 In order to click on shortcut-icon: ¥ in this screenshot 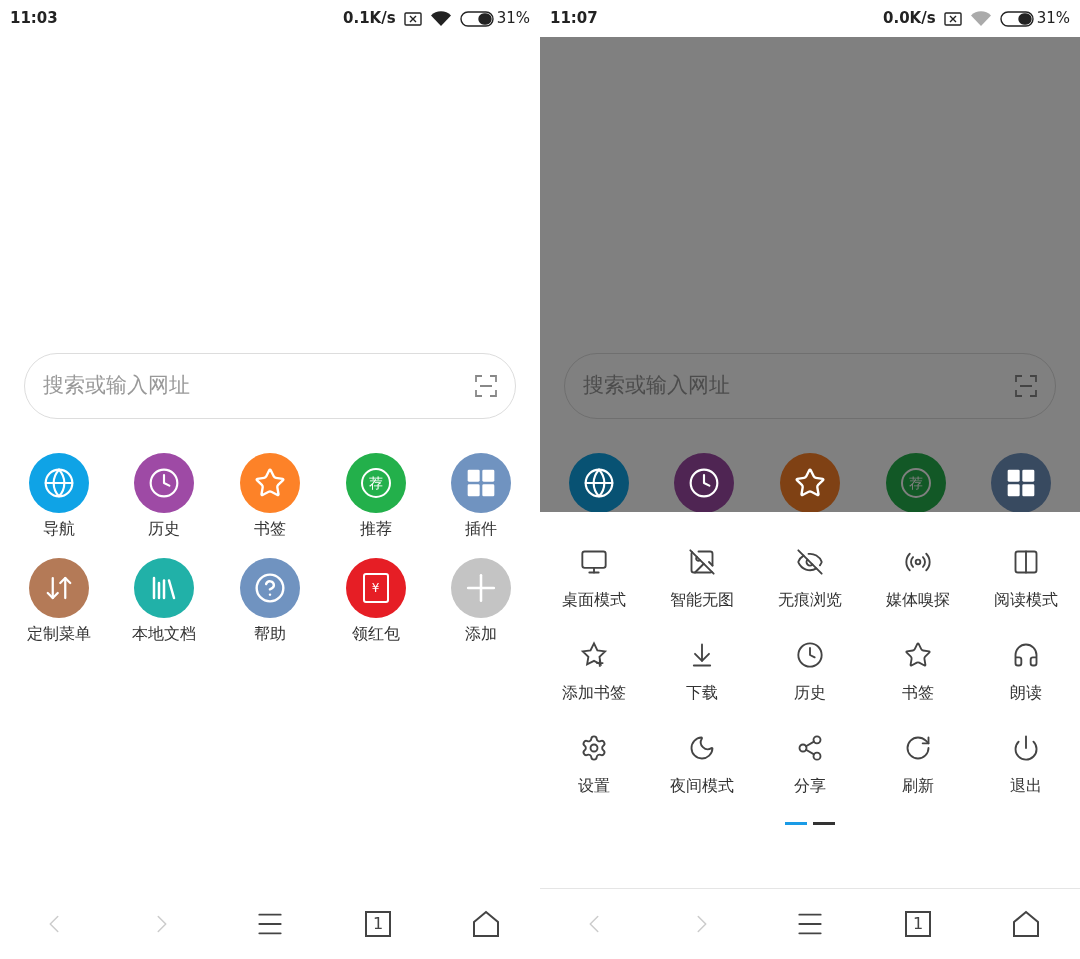, I will do `click(375, 588)`.